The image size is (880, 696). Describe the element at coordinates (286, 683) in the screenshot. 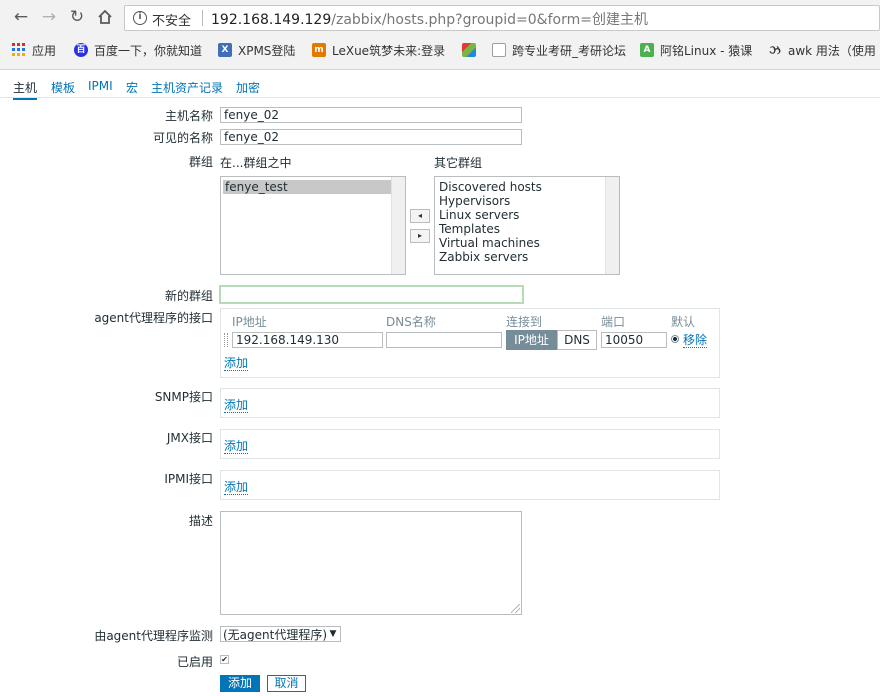

I see `cancel-button: 取消` at that location.